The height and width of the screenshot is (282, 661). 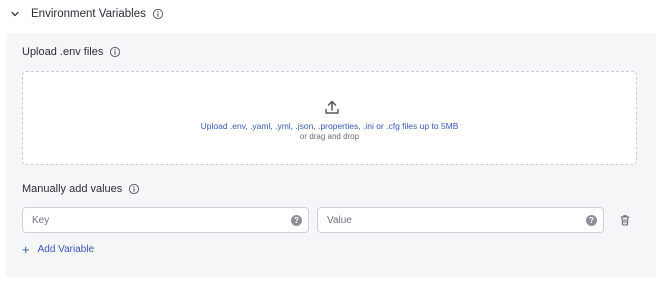 I want to click on key-field: ?, so click(x=165, y=220).